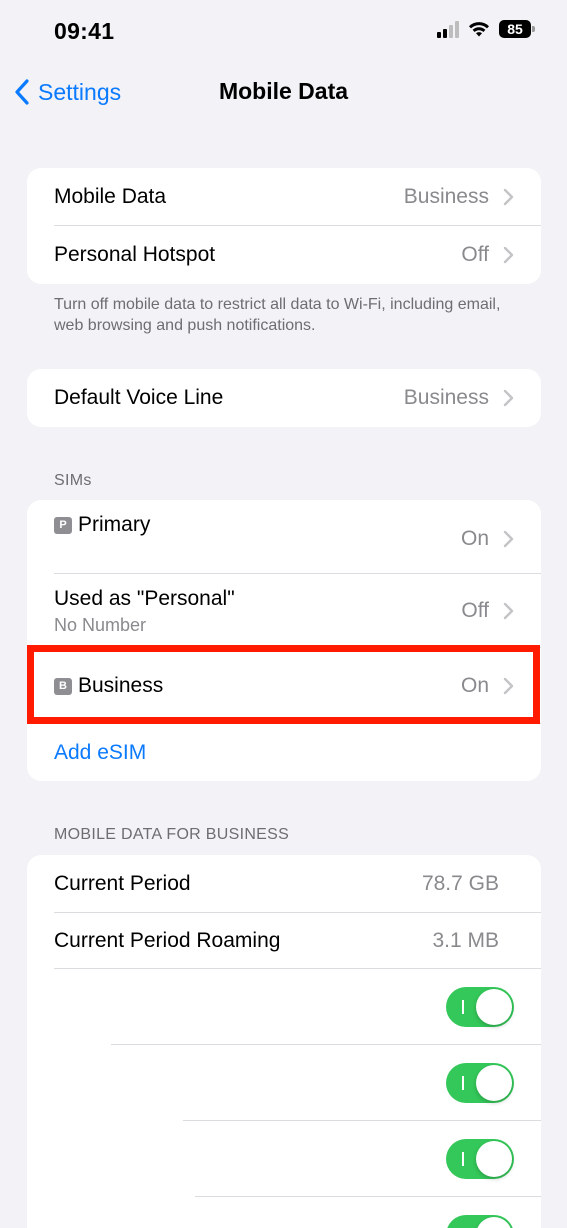  What do you see at coordinates (475, 610) in the screenshot?
I see `sim-personal-value: Off` at bounding box center [475, 610].